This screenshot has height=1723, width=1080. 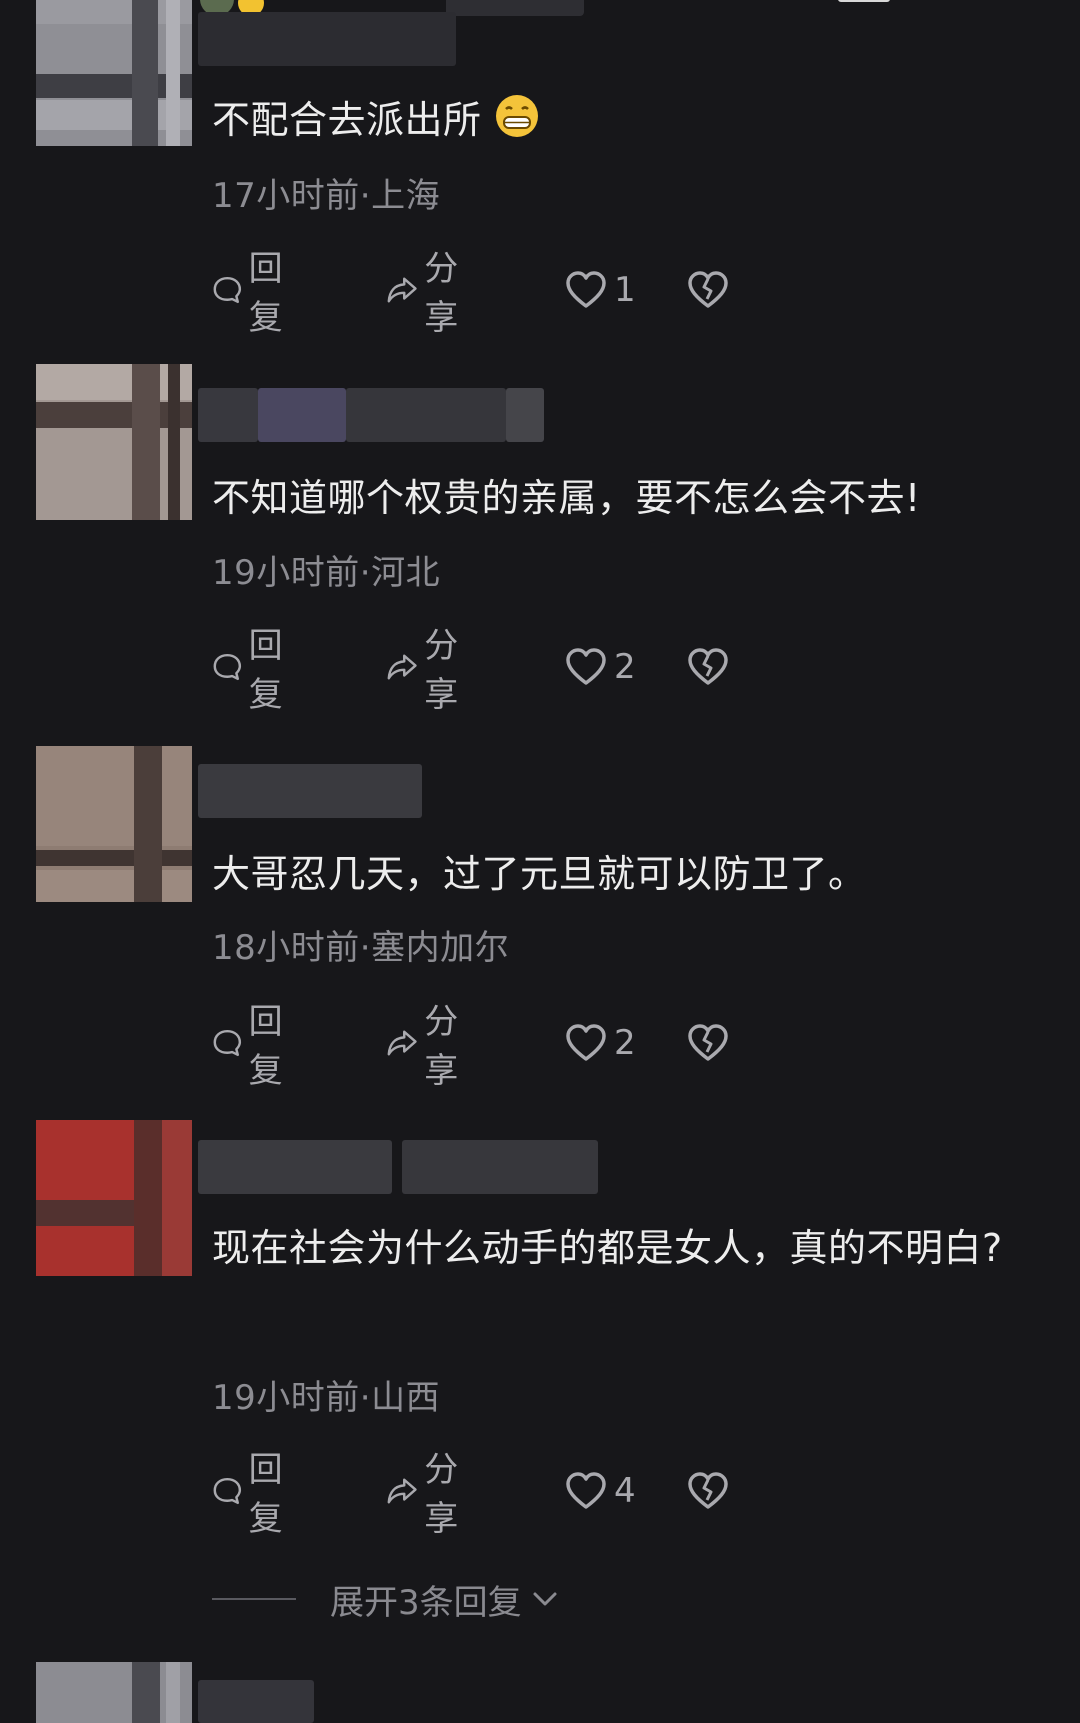 What do you see at coordinates (516, 116) in the screenshot?
I see `grinning-face-emoji` at bounding box center [516, 116].